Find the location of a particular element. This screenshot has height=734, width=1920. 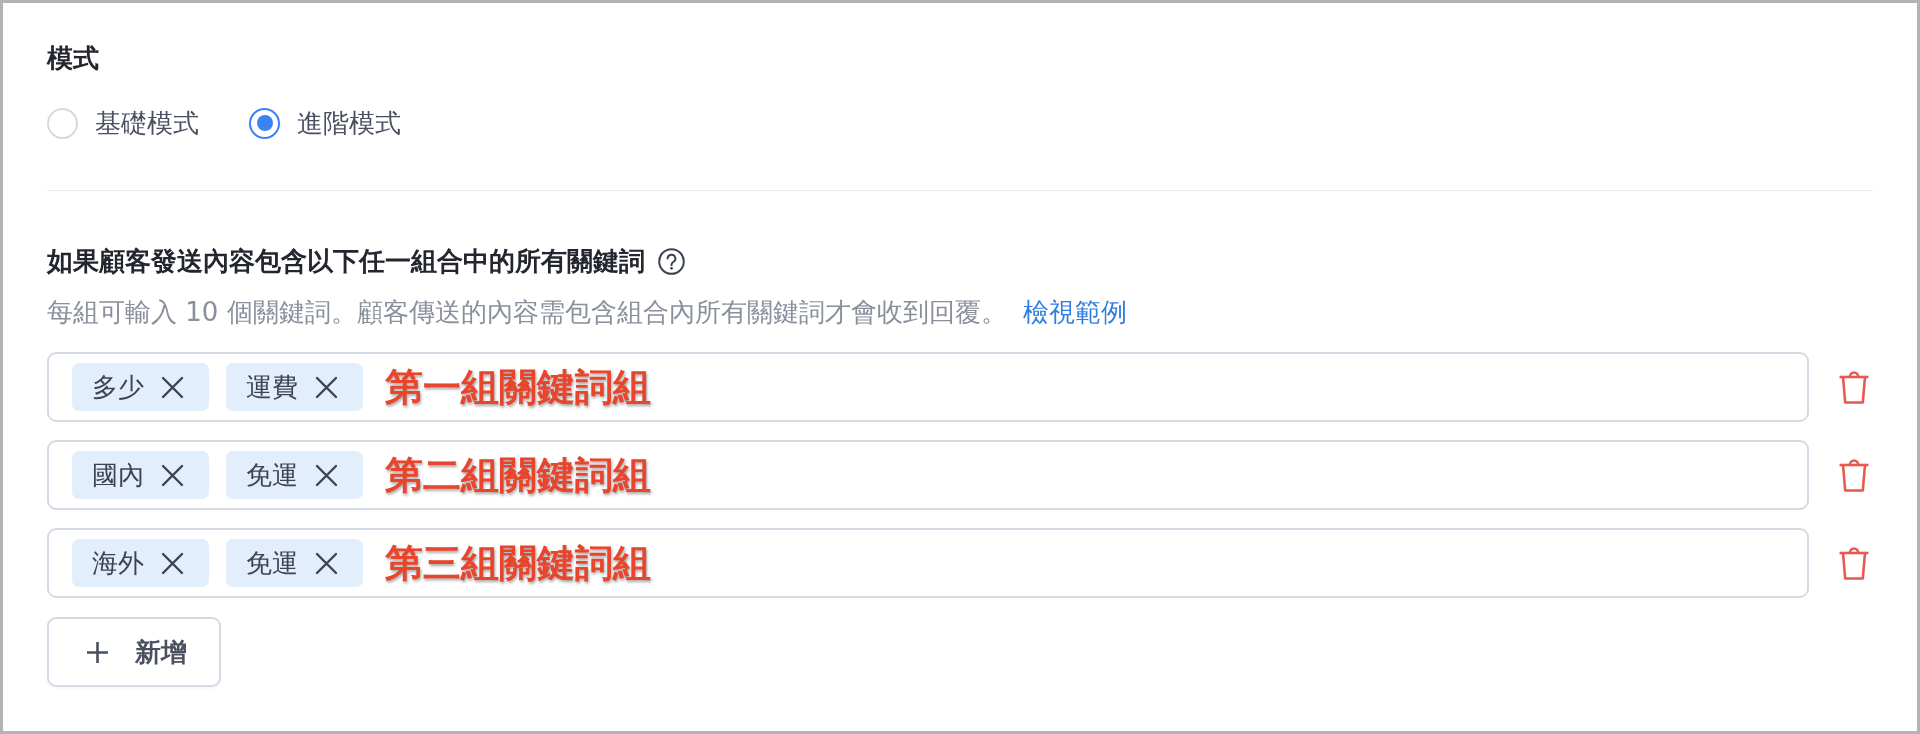

section-title: 如果顧客發送內容包含以下任一組合中的所有關鍵詞 is located at coordinates (346, 261).